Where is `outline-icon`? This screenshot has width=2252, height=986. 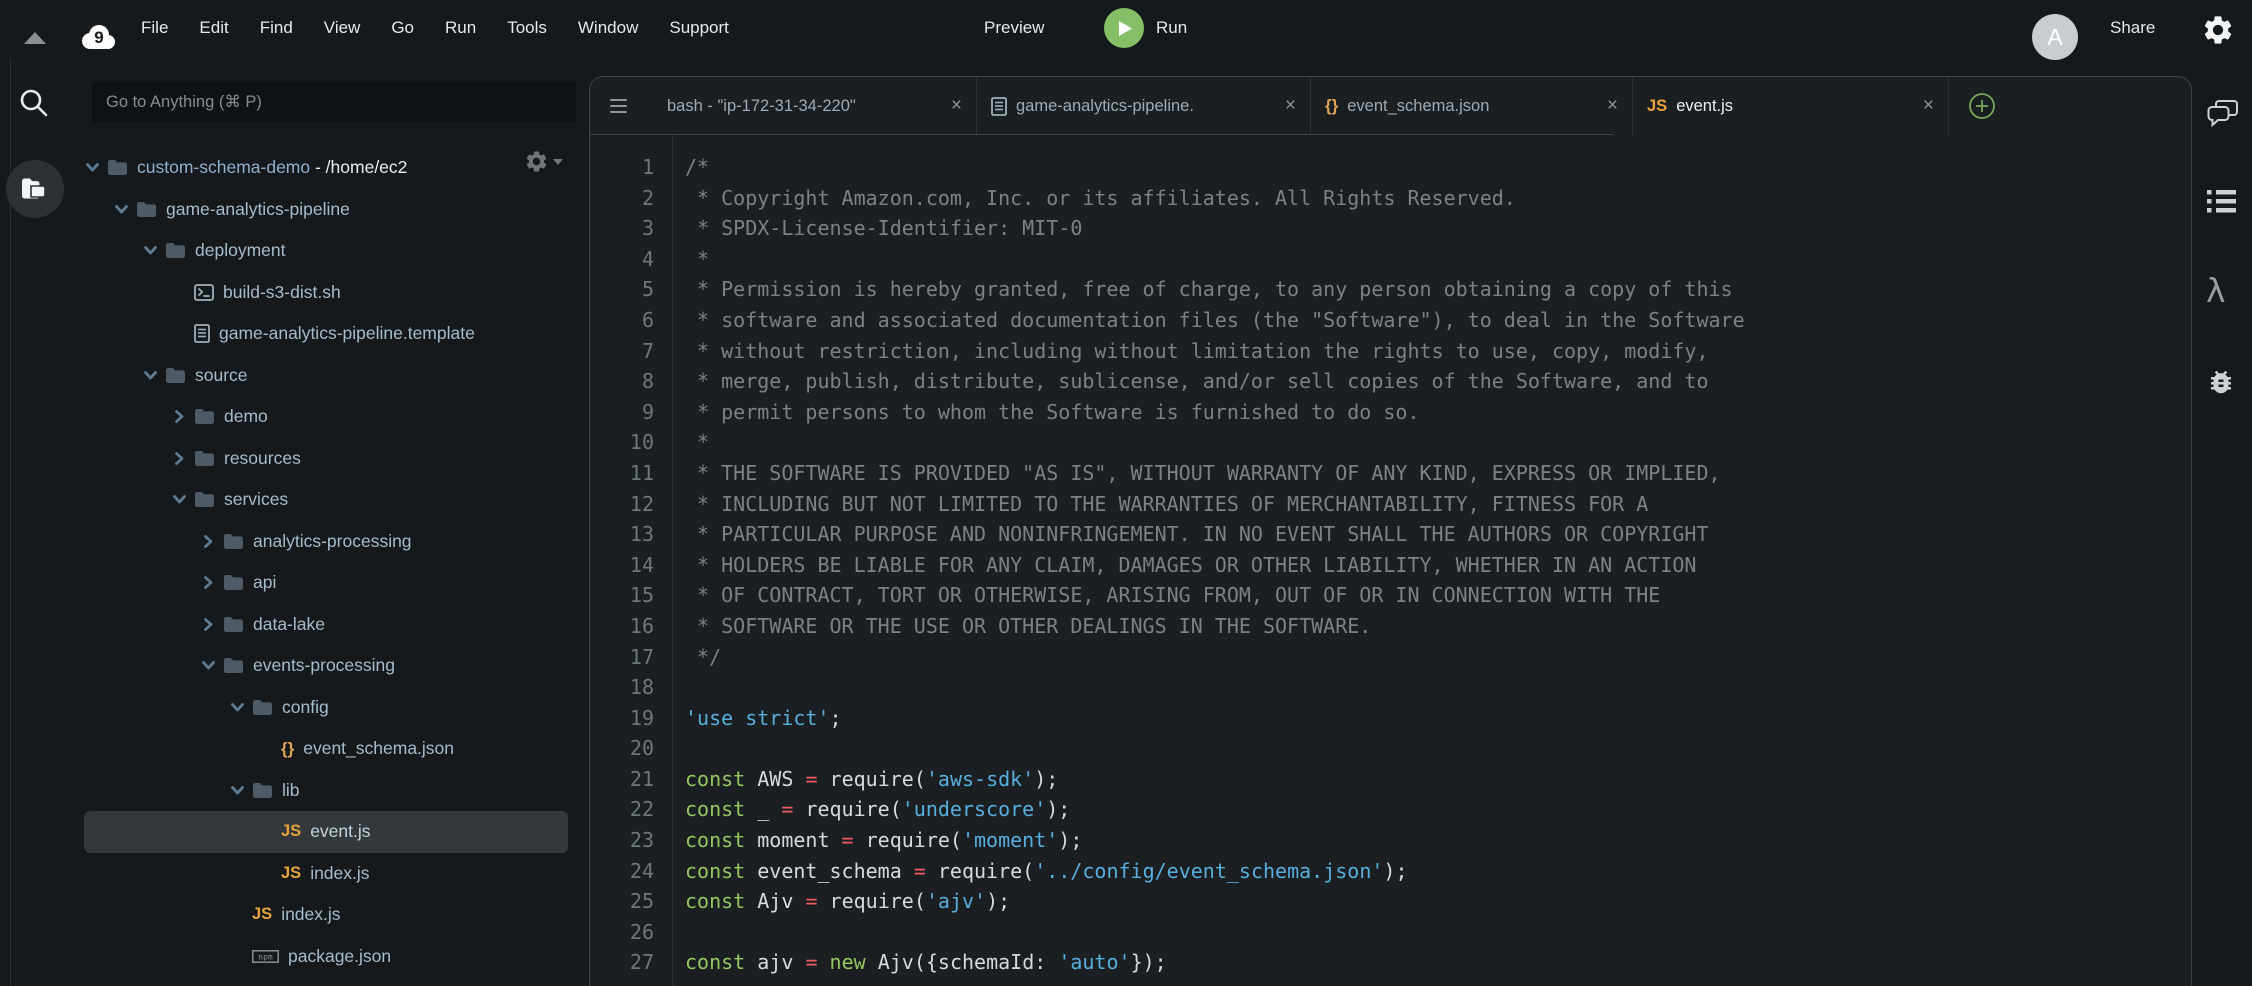 outline-icon is located at coordinates (2221, 204).